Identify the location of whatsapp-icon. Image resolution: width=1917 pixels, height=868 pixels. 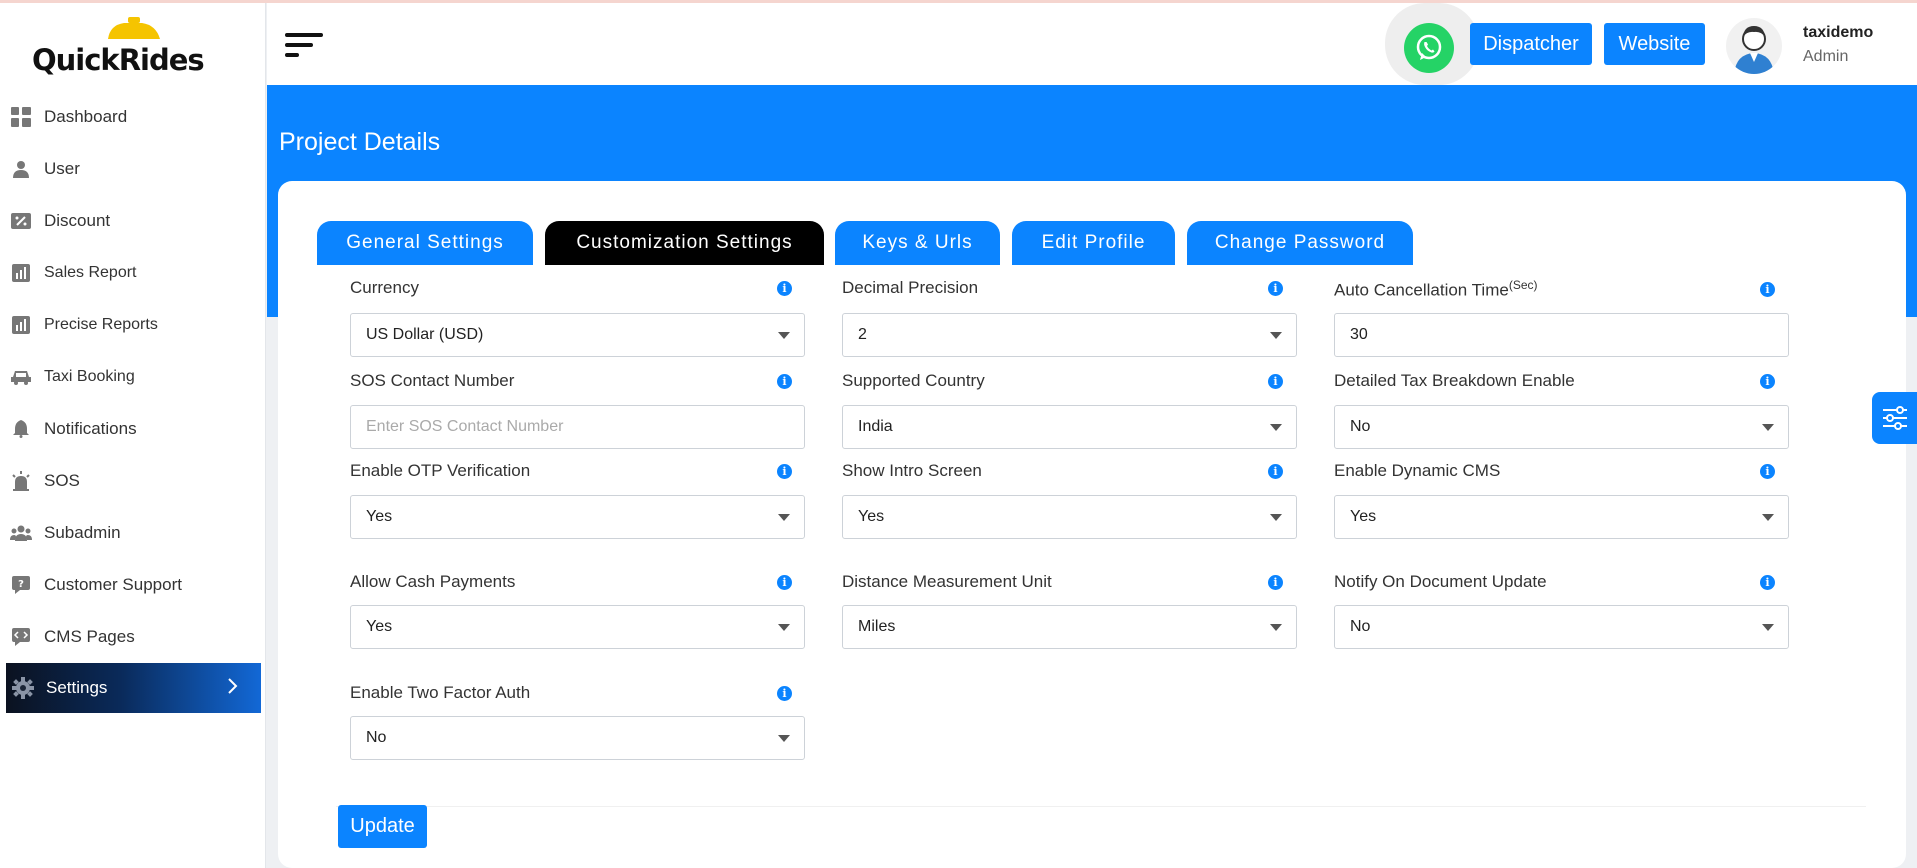
(1429, 47).